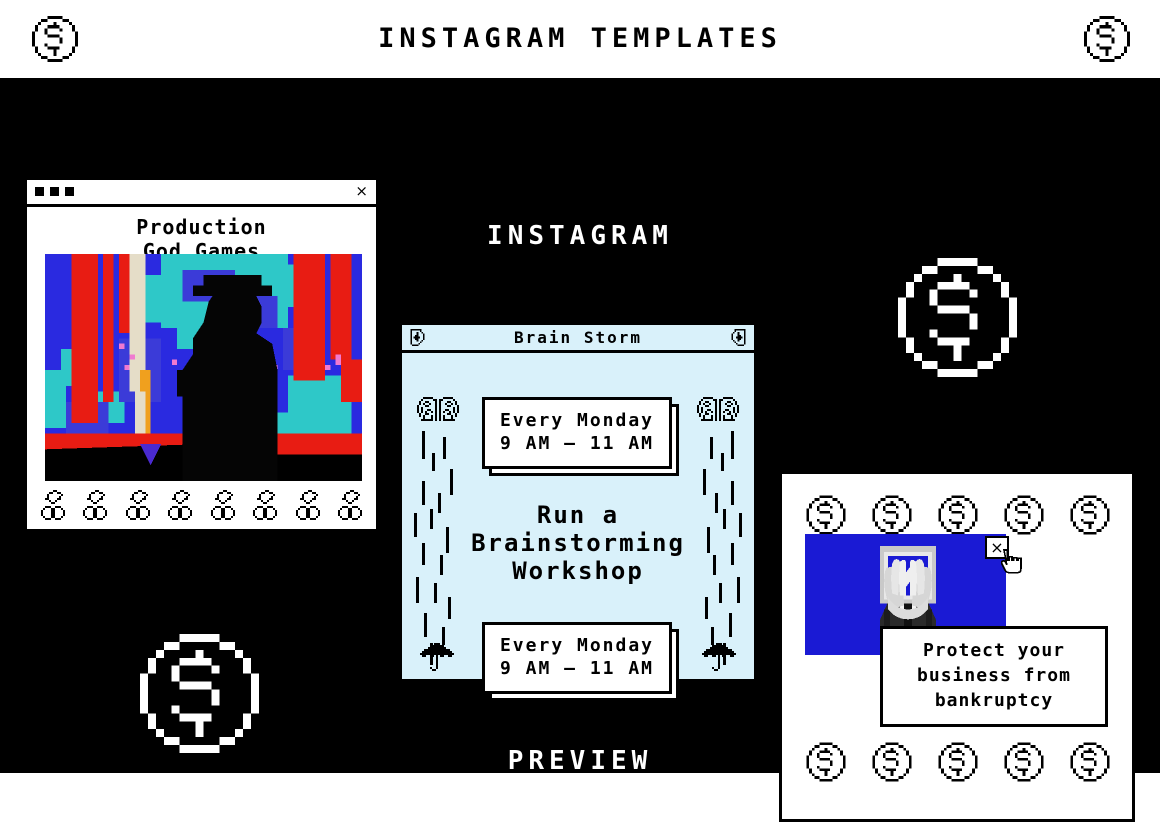  What do you see at coordinates (577, 420) in the screenshot?
I see `schedule-top-line1: Every Monday` at bounding box center [577, 420].